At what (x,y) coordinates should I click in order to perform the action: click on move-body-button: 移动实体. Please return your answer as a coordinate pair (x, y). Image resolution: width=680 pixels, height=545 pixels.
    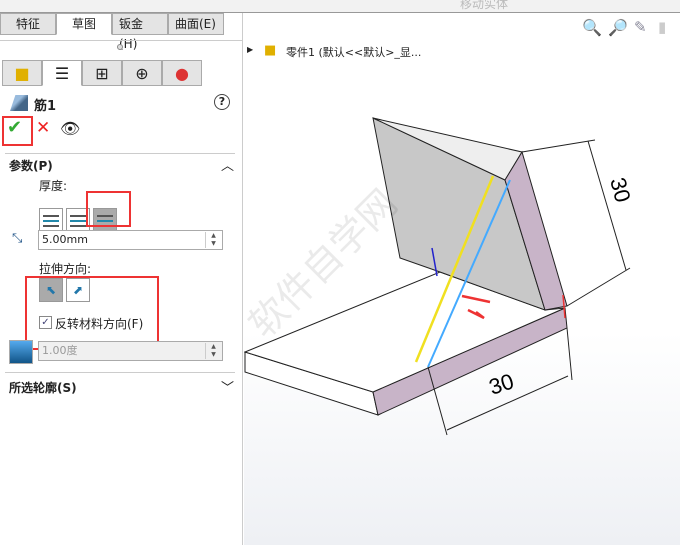
    Looking at the image, I should click on (484, 6).